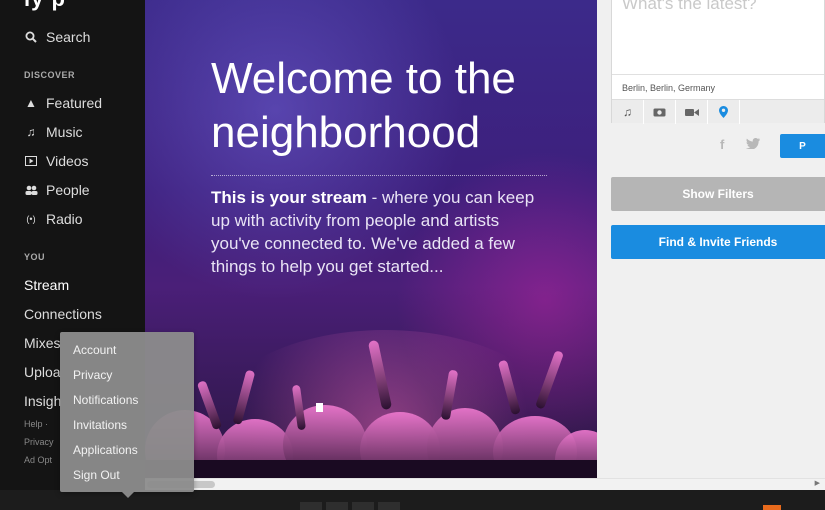  Describe the element at coordinates (371, 409) in the screenshot. I see `crowd-illustration` at that location.